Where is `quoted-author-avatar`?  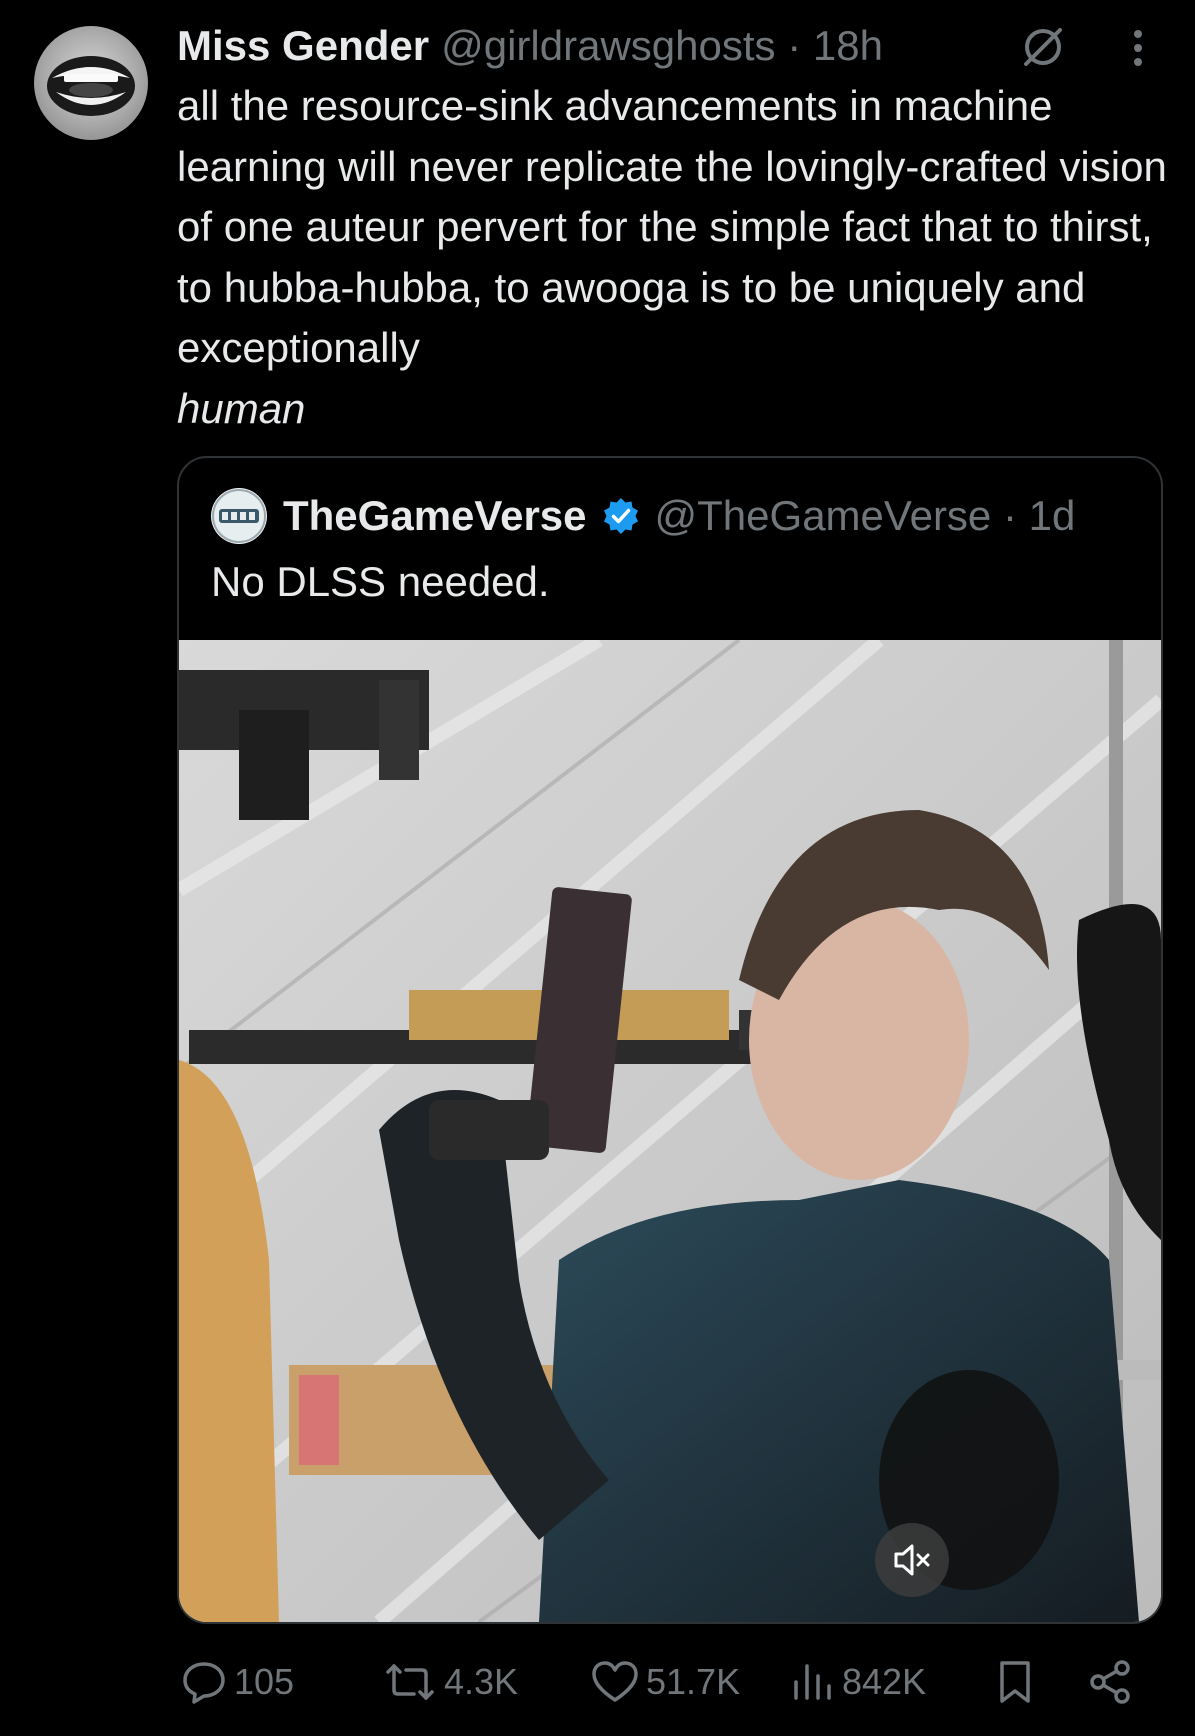
quoted-author-avatar is located at coordinates (239, 516).